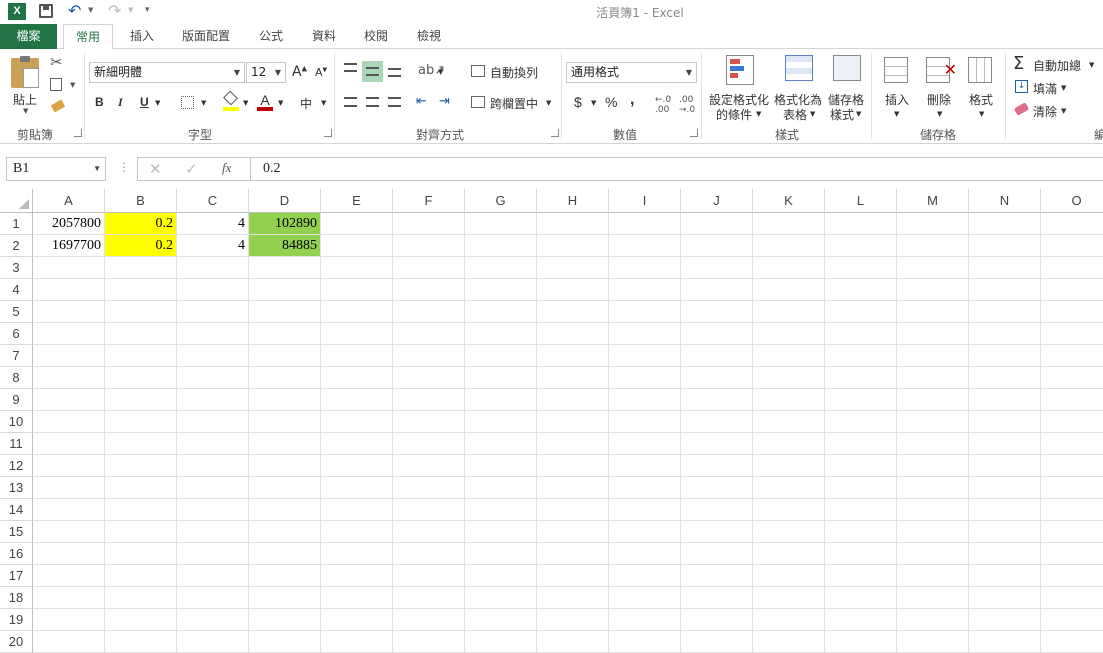 Image resolution: width=1103 pixels, height=653 pixels. Describe the element at coordinates (789, 224) in the screenshot. I see `cell-k1` at that location.